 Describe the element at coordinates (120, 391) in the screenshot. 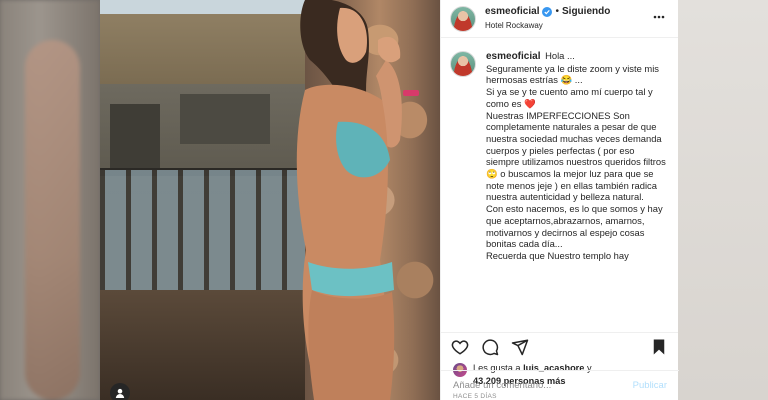

I see `user-tag-icon` at that location.